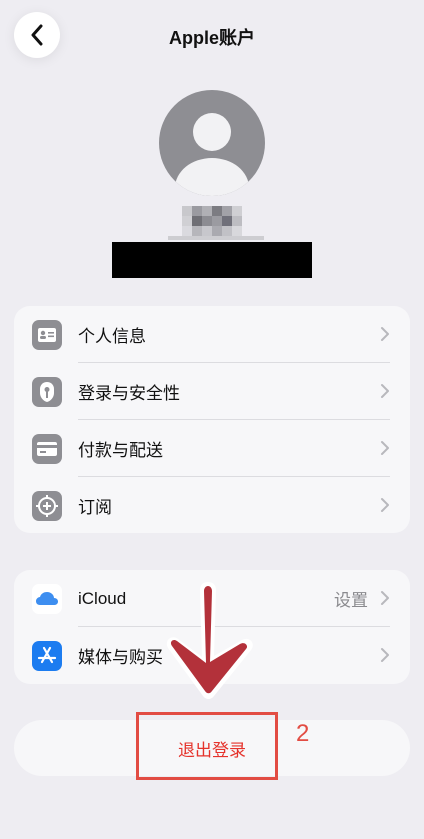 The image size is (424, 839). What do you see at coordinates (211, 38) in the screenshot?
I see `page-title: Apple账户` at bounding box center [211, 38].